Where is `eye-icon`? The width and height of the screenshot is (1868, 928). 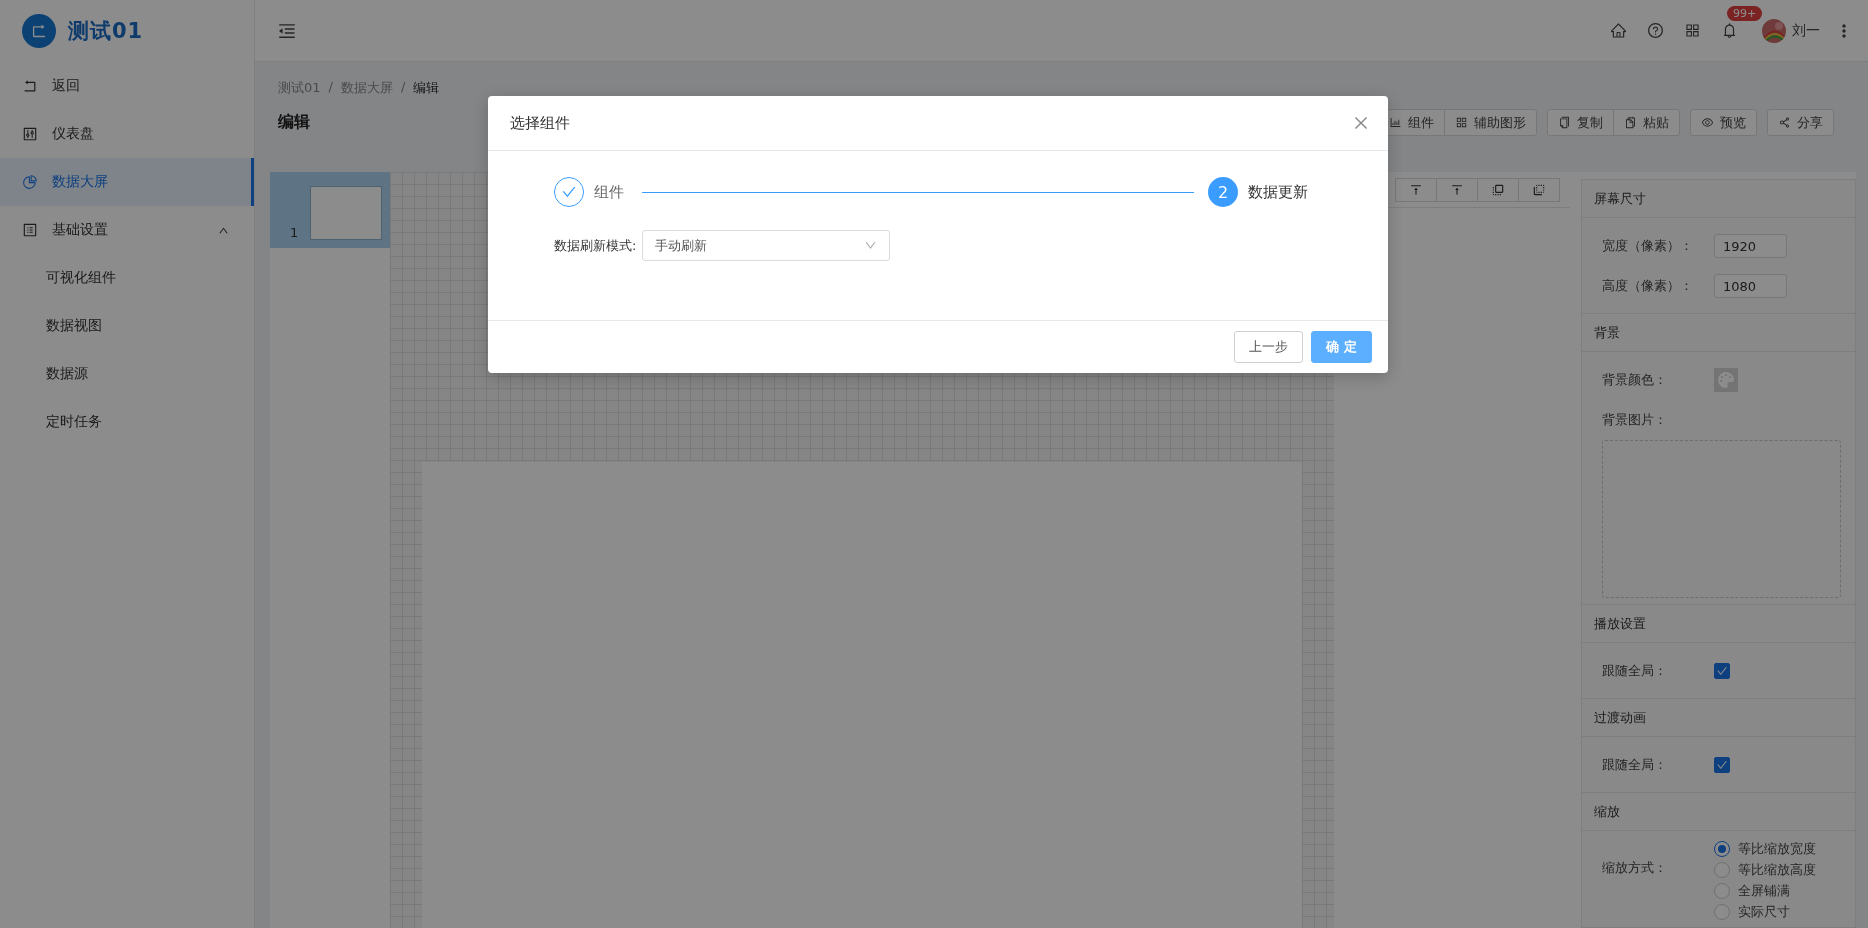
eye-icon is located at coordinates (1707, 122).